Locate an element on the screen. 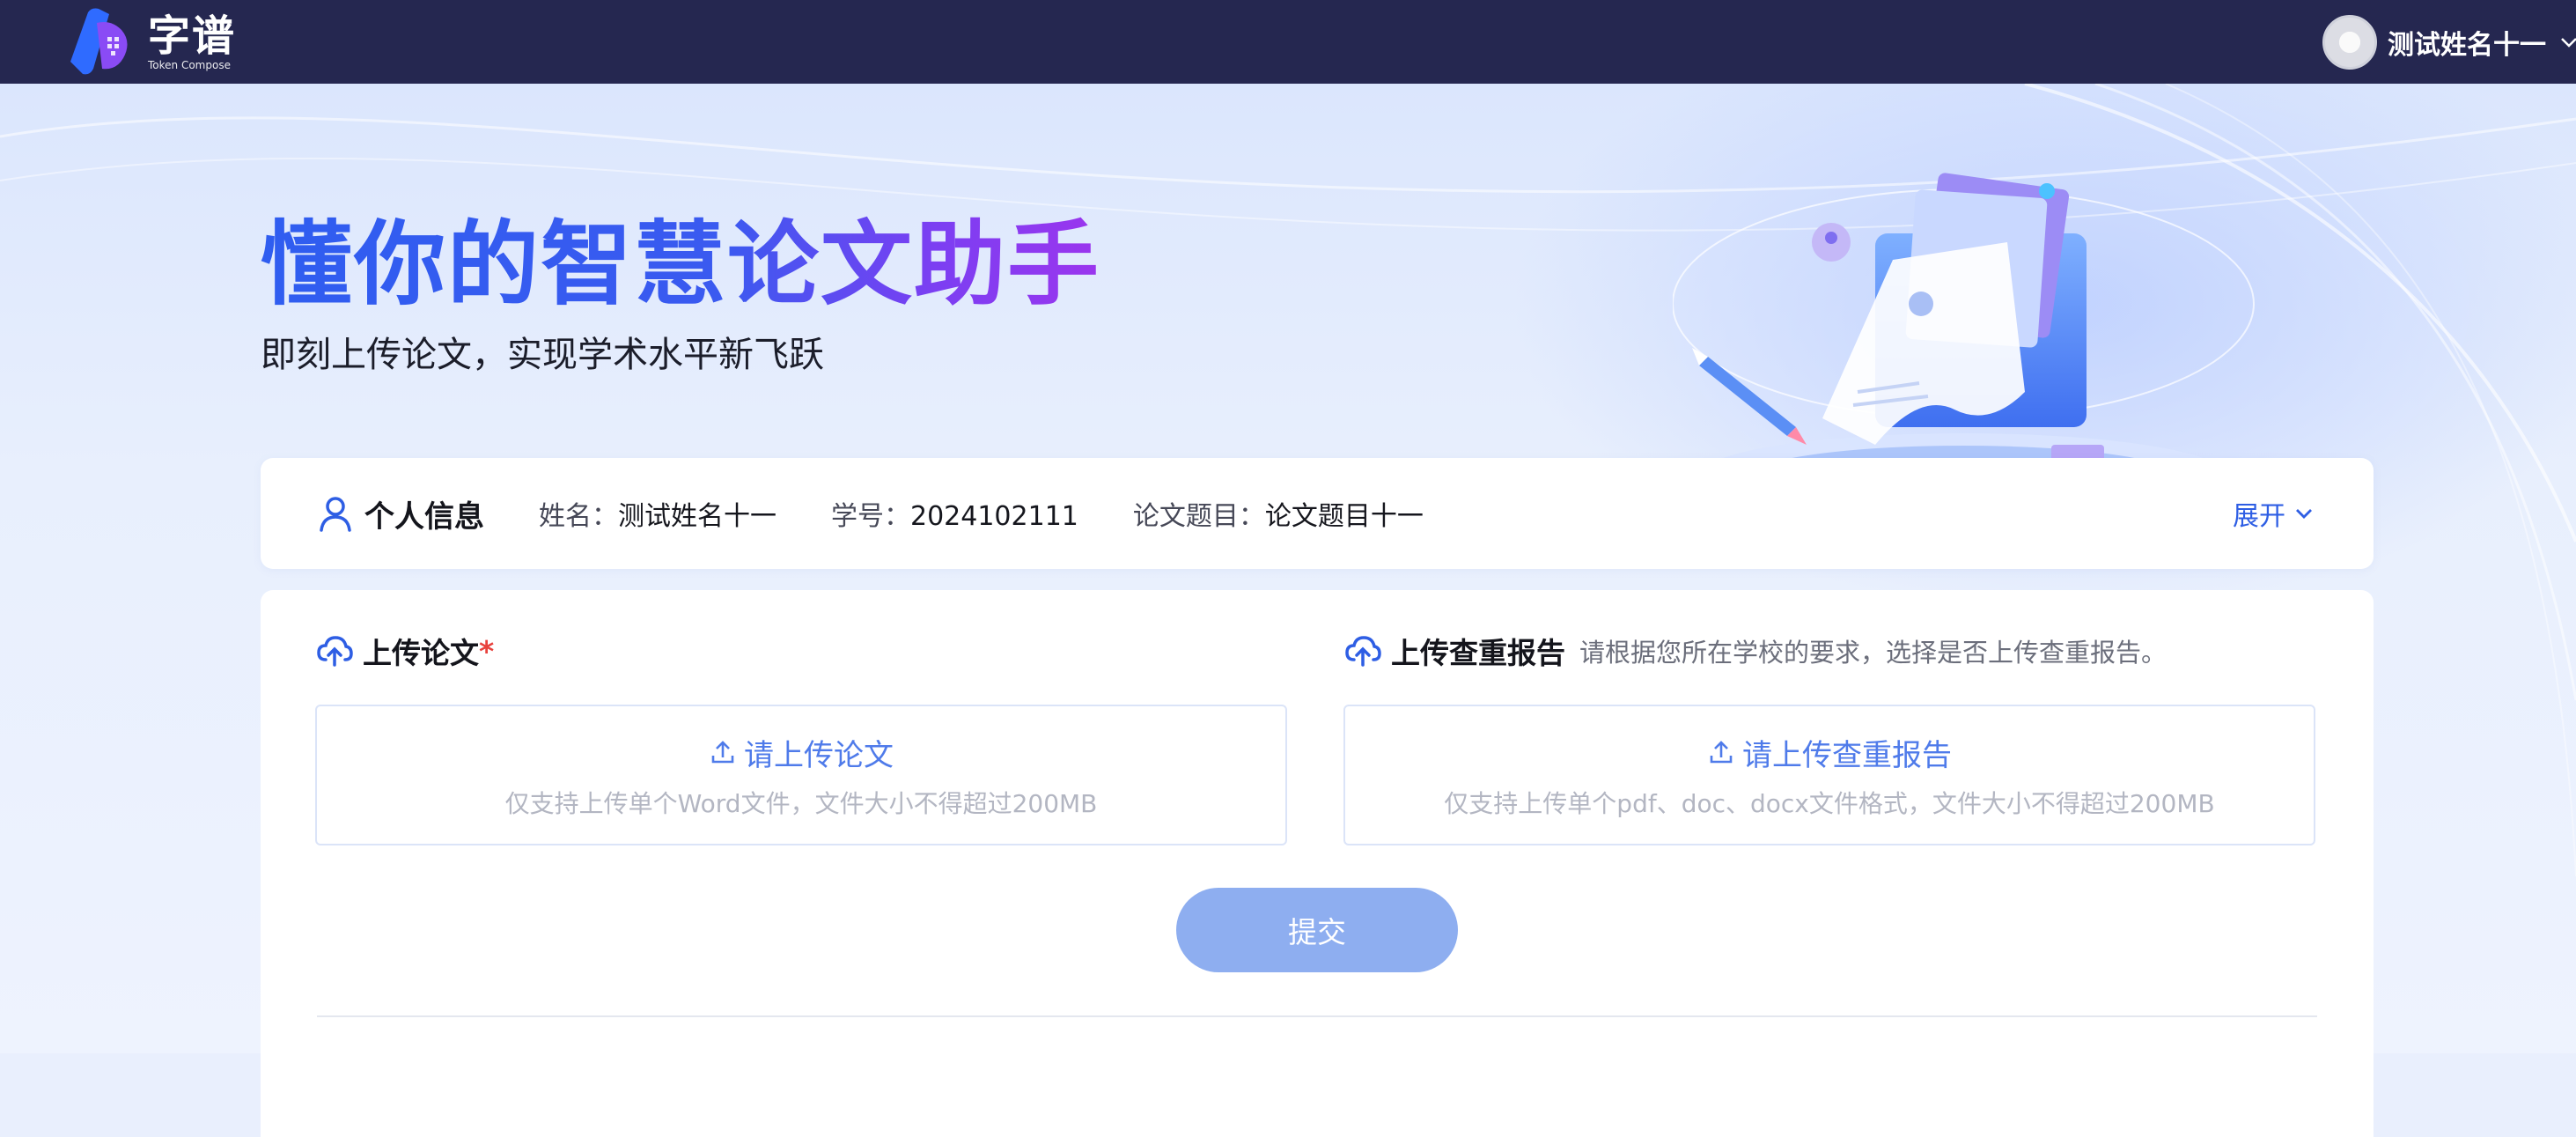 This screenshot has width=2576, height=1137. hero-headline: 懂你的智慧论文助手 is located at coordinates (681, 255).